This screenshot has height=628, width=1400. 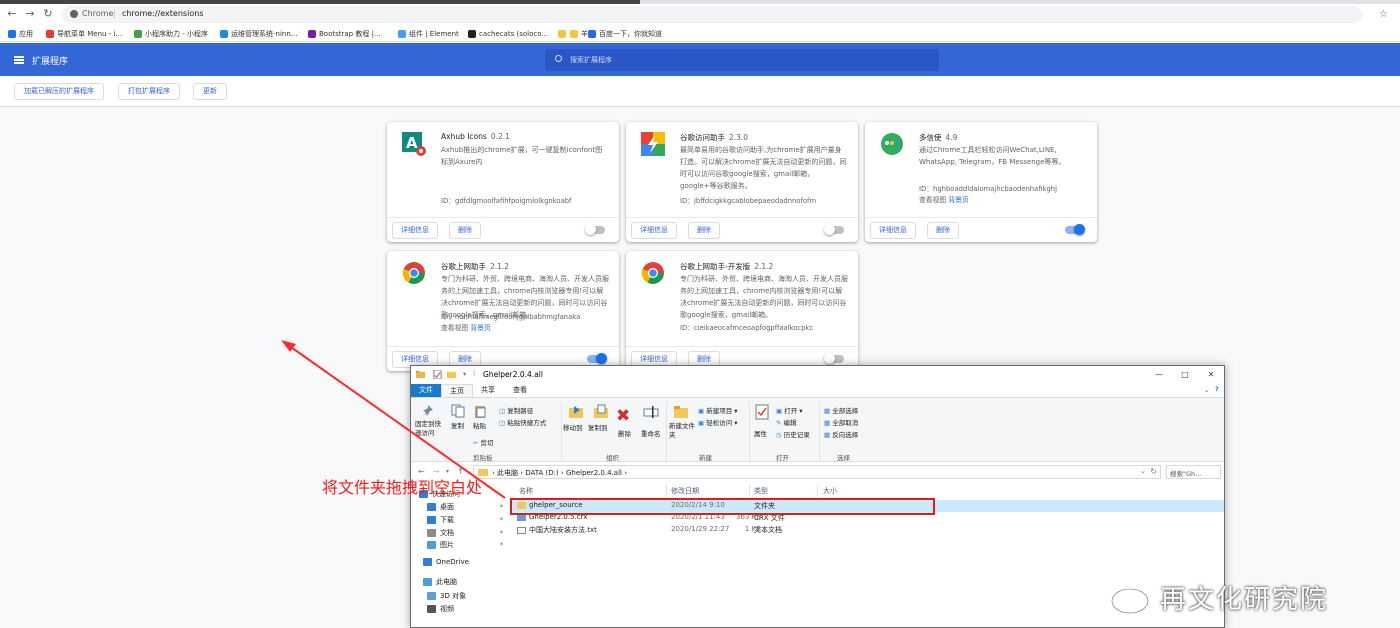 What do you see at coordinates (841, 410) in the screenshot?
I see `select-all-button: ▦ 全部选择` at bounding box center [841, 410].